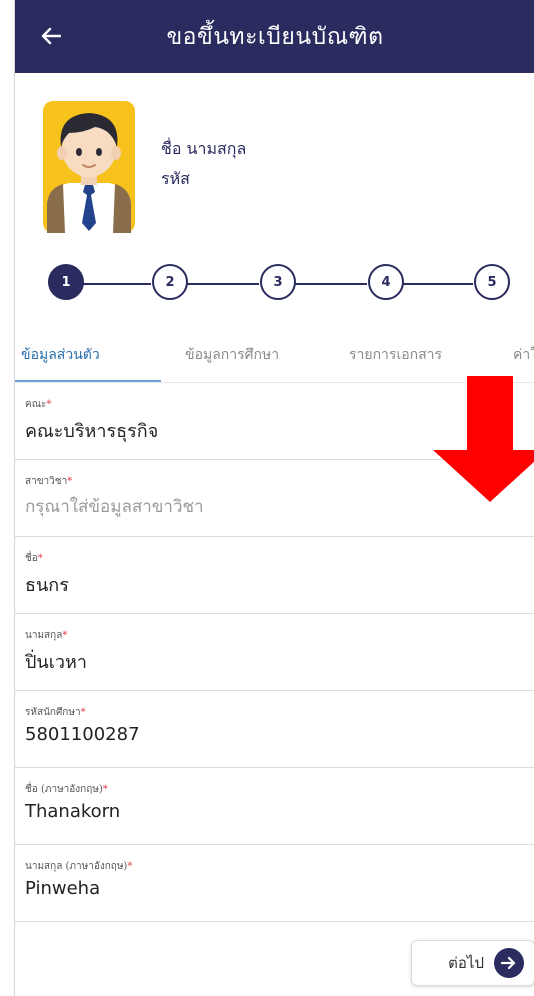 The image size is (534, 996). Describe the element at coordinates (34, 558) in the screenshot. I see `first-name-label: ชื่อ*` at that location.